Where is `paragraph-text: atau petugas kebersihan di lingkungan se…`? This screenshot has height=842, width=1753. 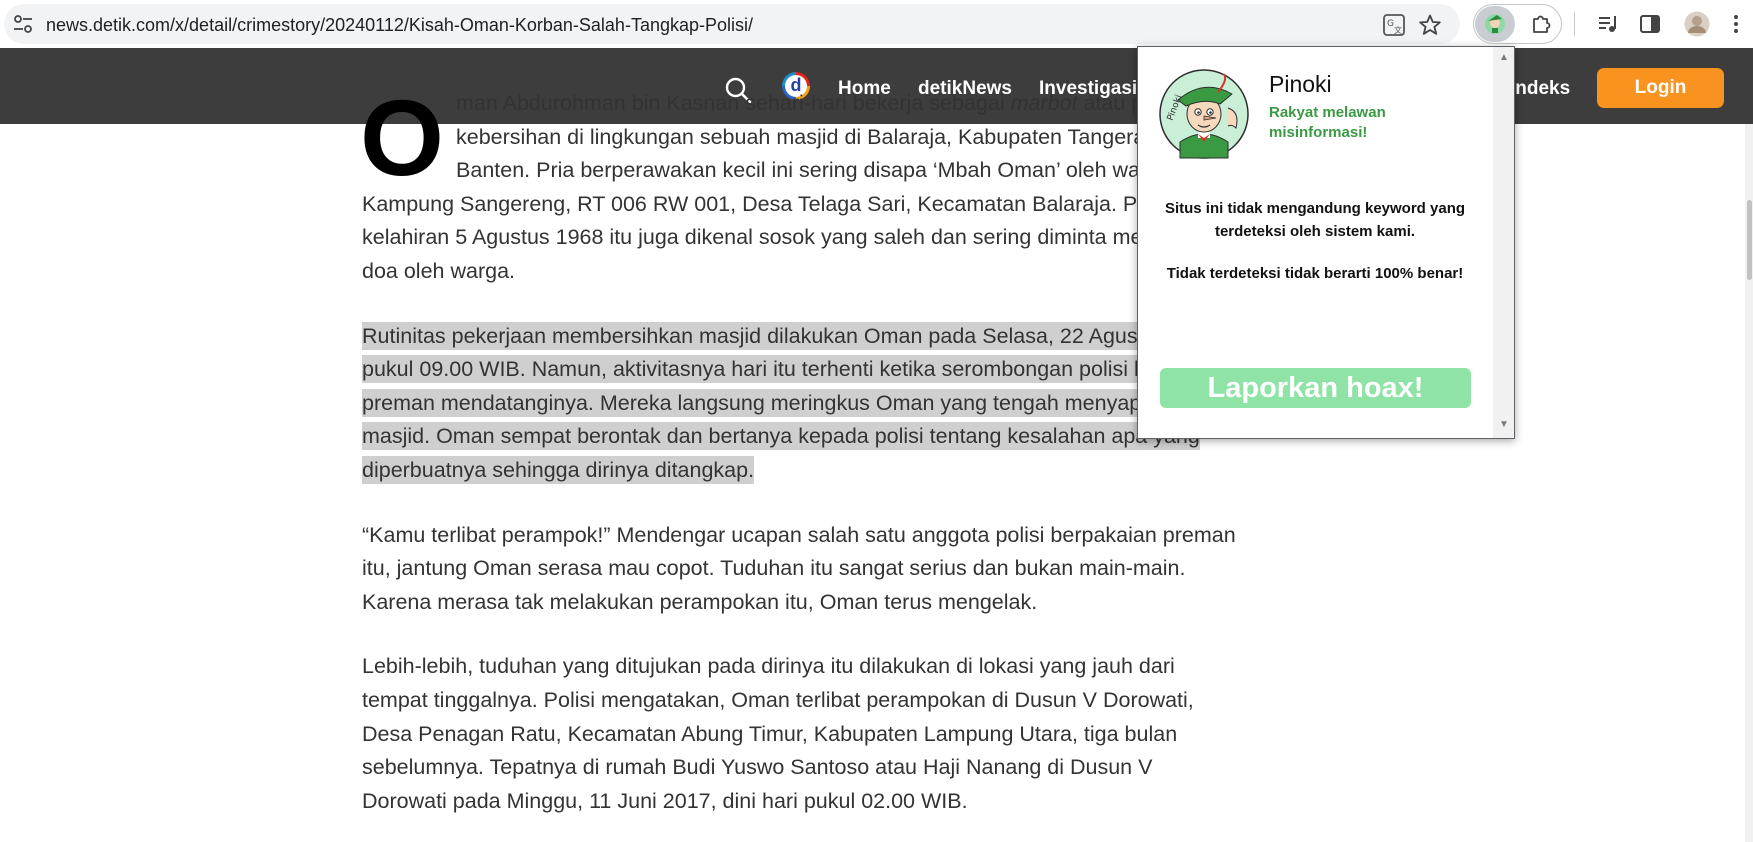
paragraph-text: atau petugas kebersihan di lingkungan se… is located at coordinates (787, 187).